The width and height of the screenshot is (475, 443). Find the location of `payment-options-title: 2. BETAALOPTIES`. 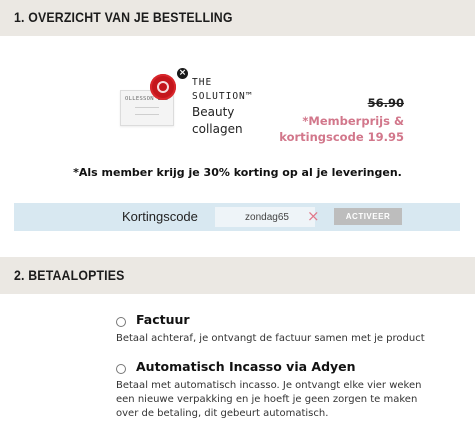

payment-options-title: 2. BETAALOPTIES is located at coordinates (69, 275).